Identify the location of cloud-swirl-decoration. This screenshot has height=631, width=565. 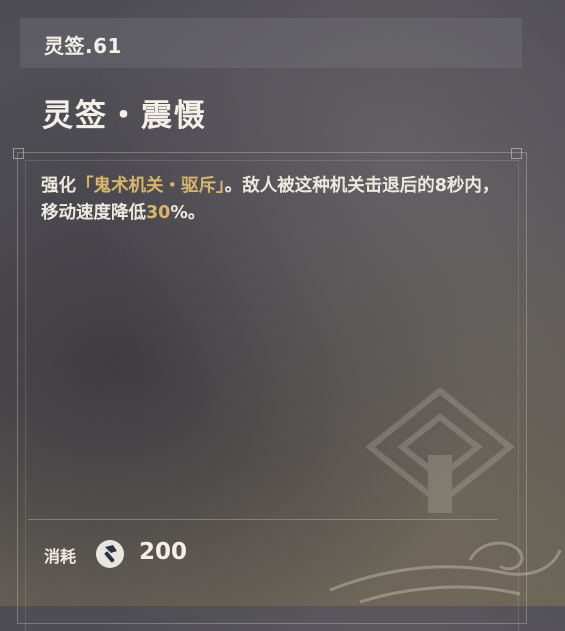
(445, 572).